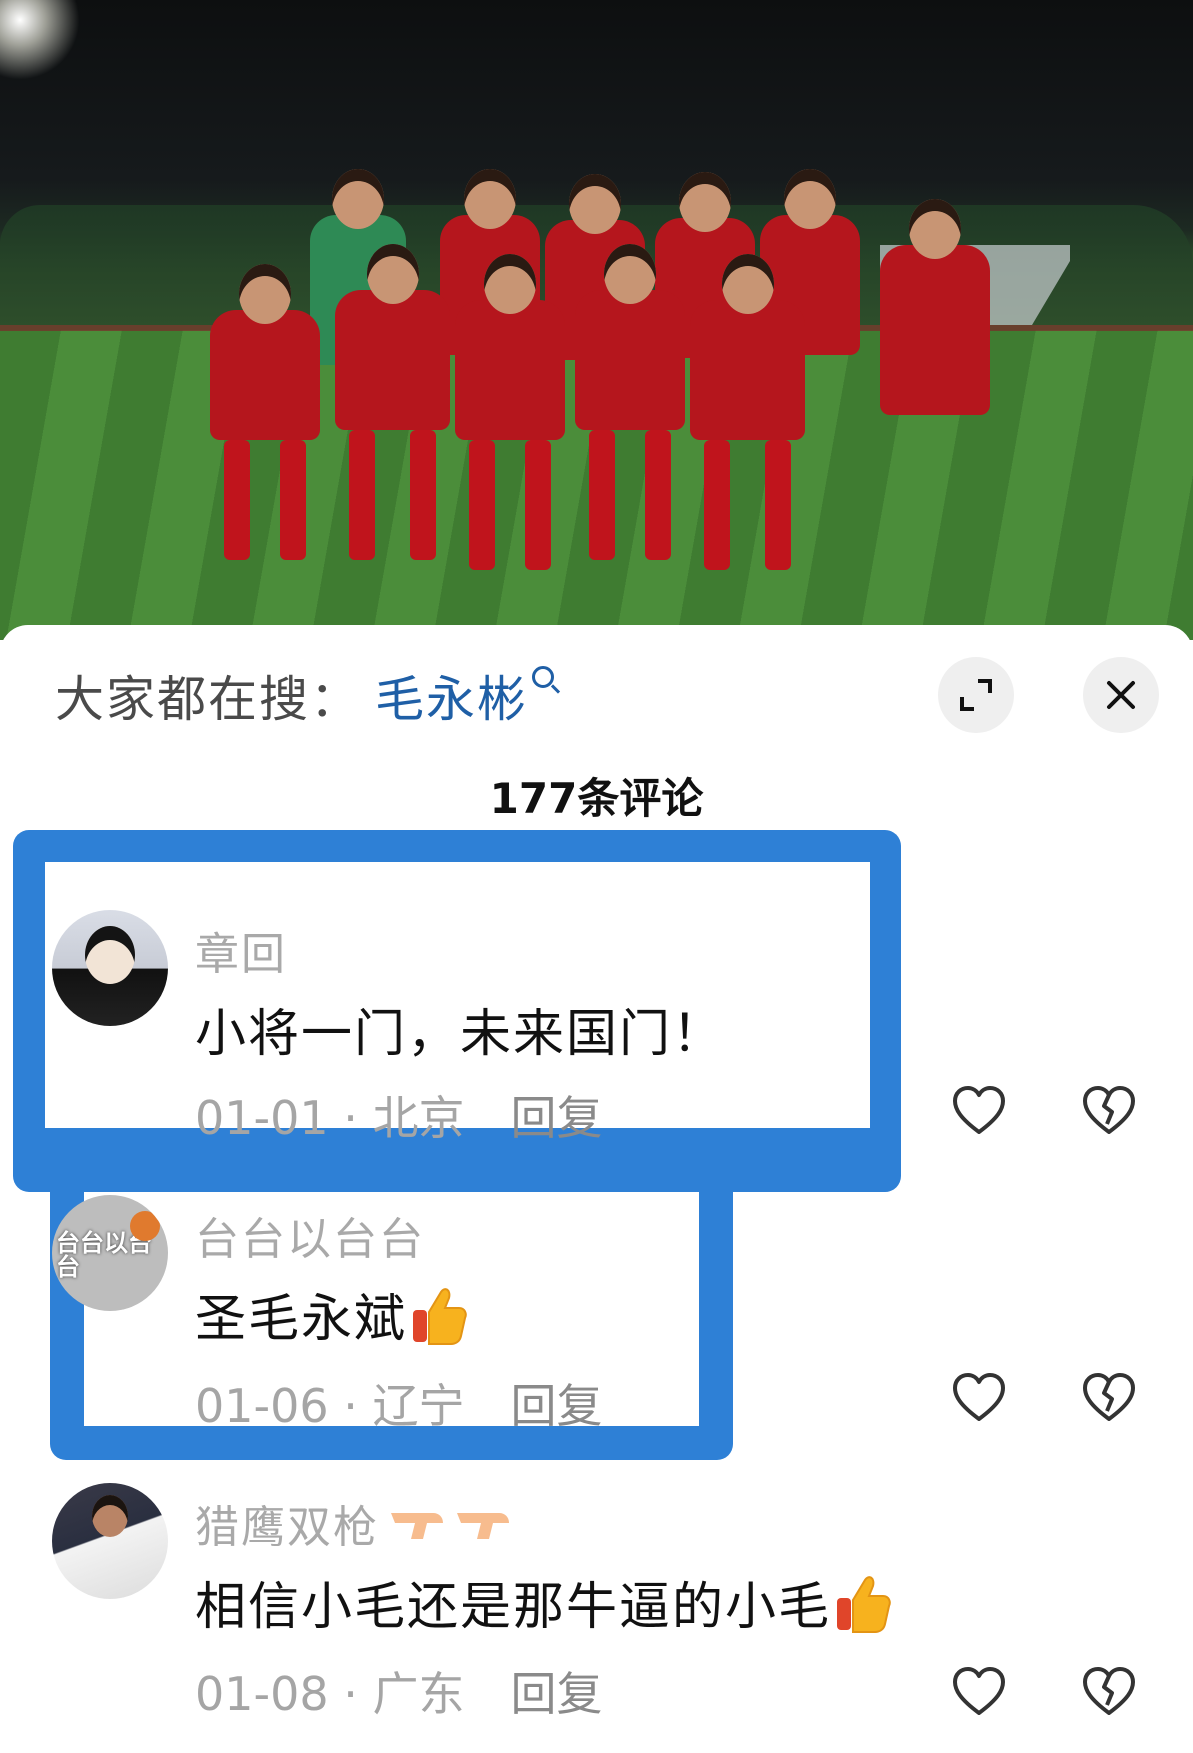 Image resolution: width=1193 pixels, height=1753 pixels. Describe the element at coordinates (241, 950) in the screenshot. I see `comment-username: 章回` at that location.